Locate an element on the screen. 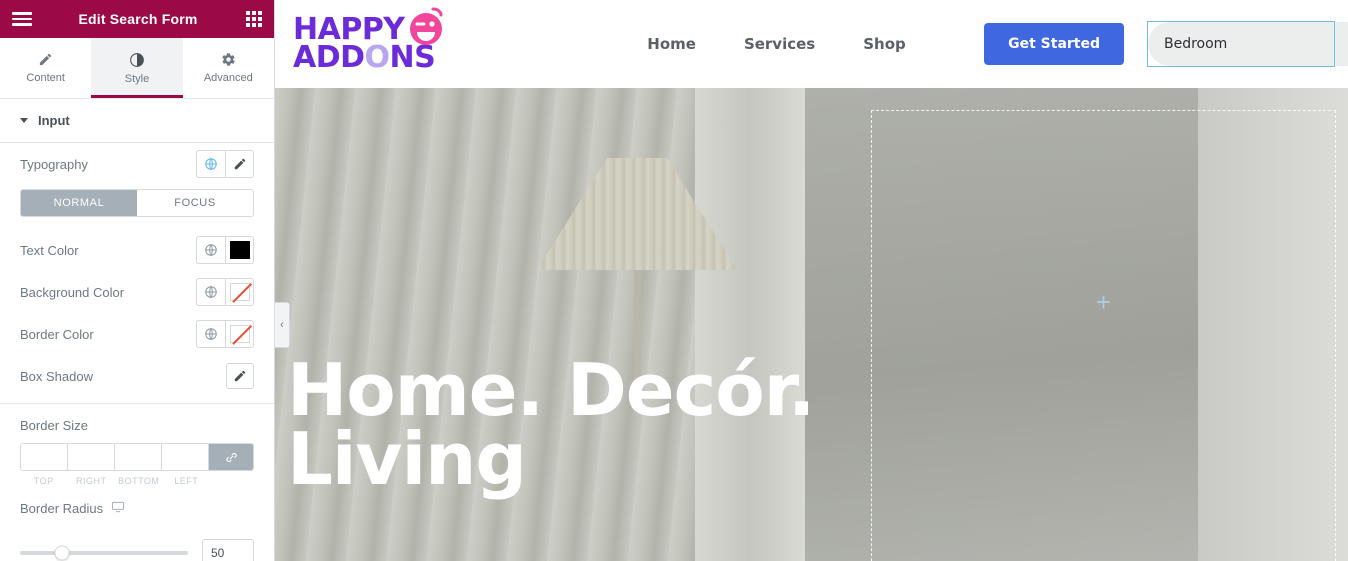 This screenshot has width=1348, height=561. panel-title: Edit Search Form is located at coordinates (138, 19).